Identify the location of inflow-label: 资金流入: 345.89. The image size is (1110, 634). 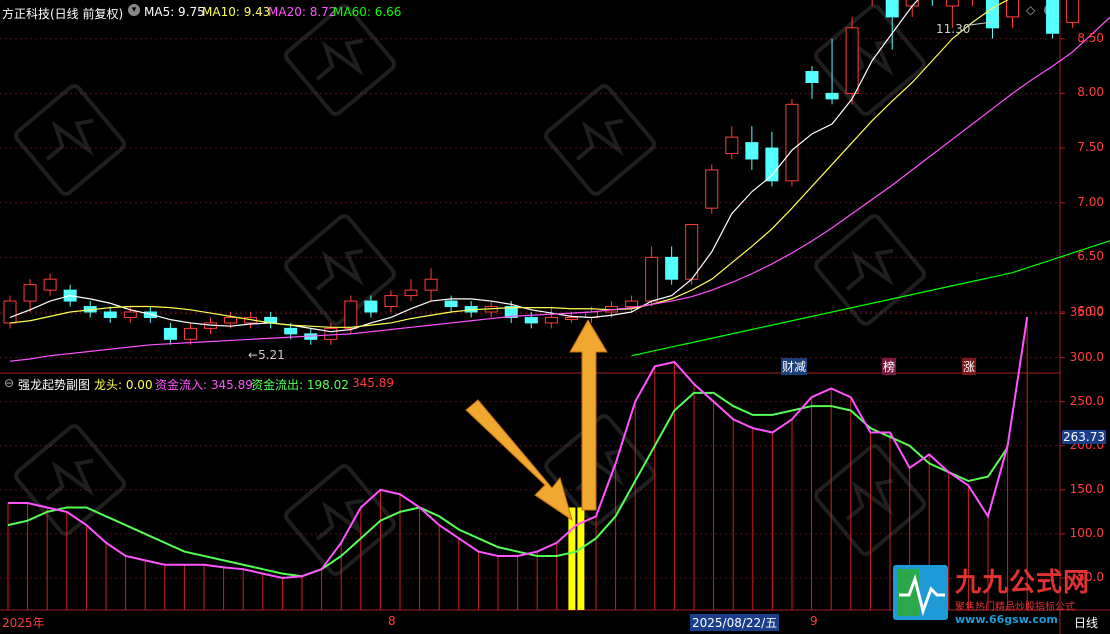
(204, 385).